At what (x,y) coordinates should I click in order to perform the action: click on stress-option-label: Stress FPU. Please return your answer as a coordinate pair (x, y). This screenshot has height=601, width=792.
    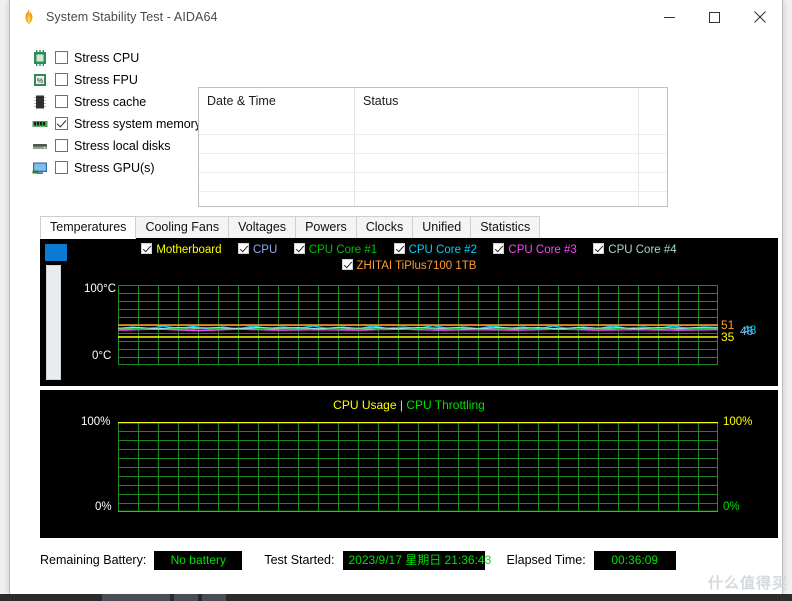
    Looking at the image, I should click on (106, 79).